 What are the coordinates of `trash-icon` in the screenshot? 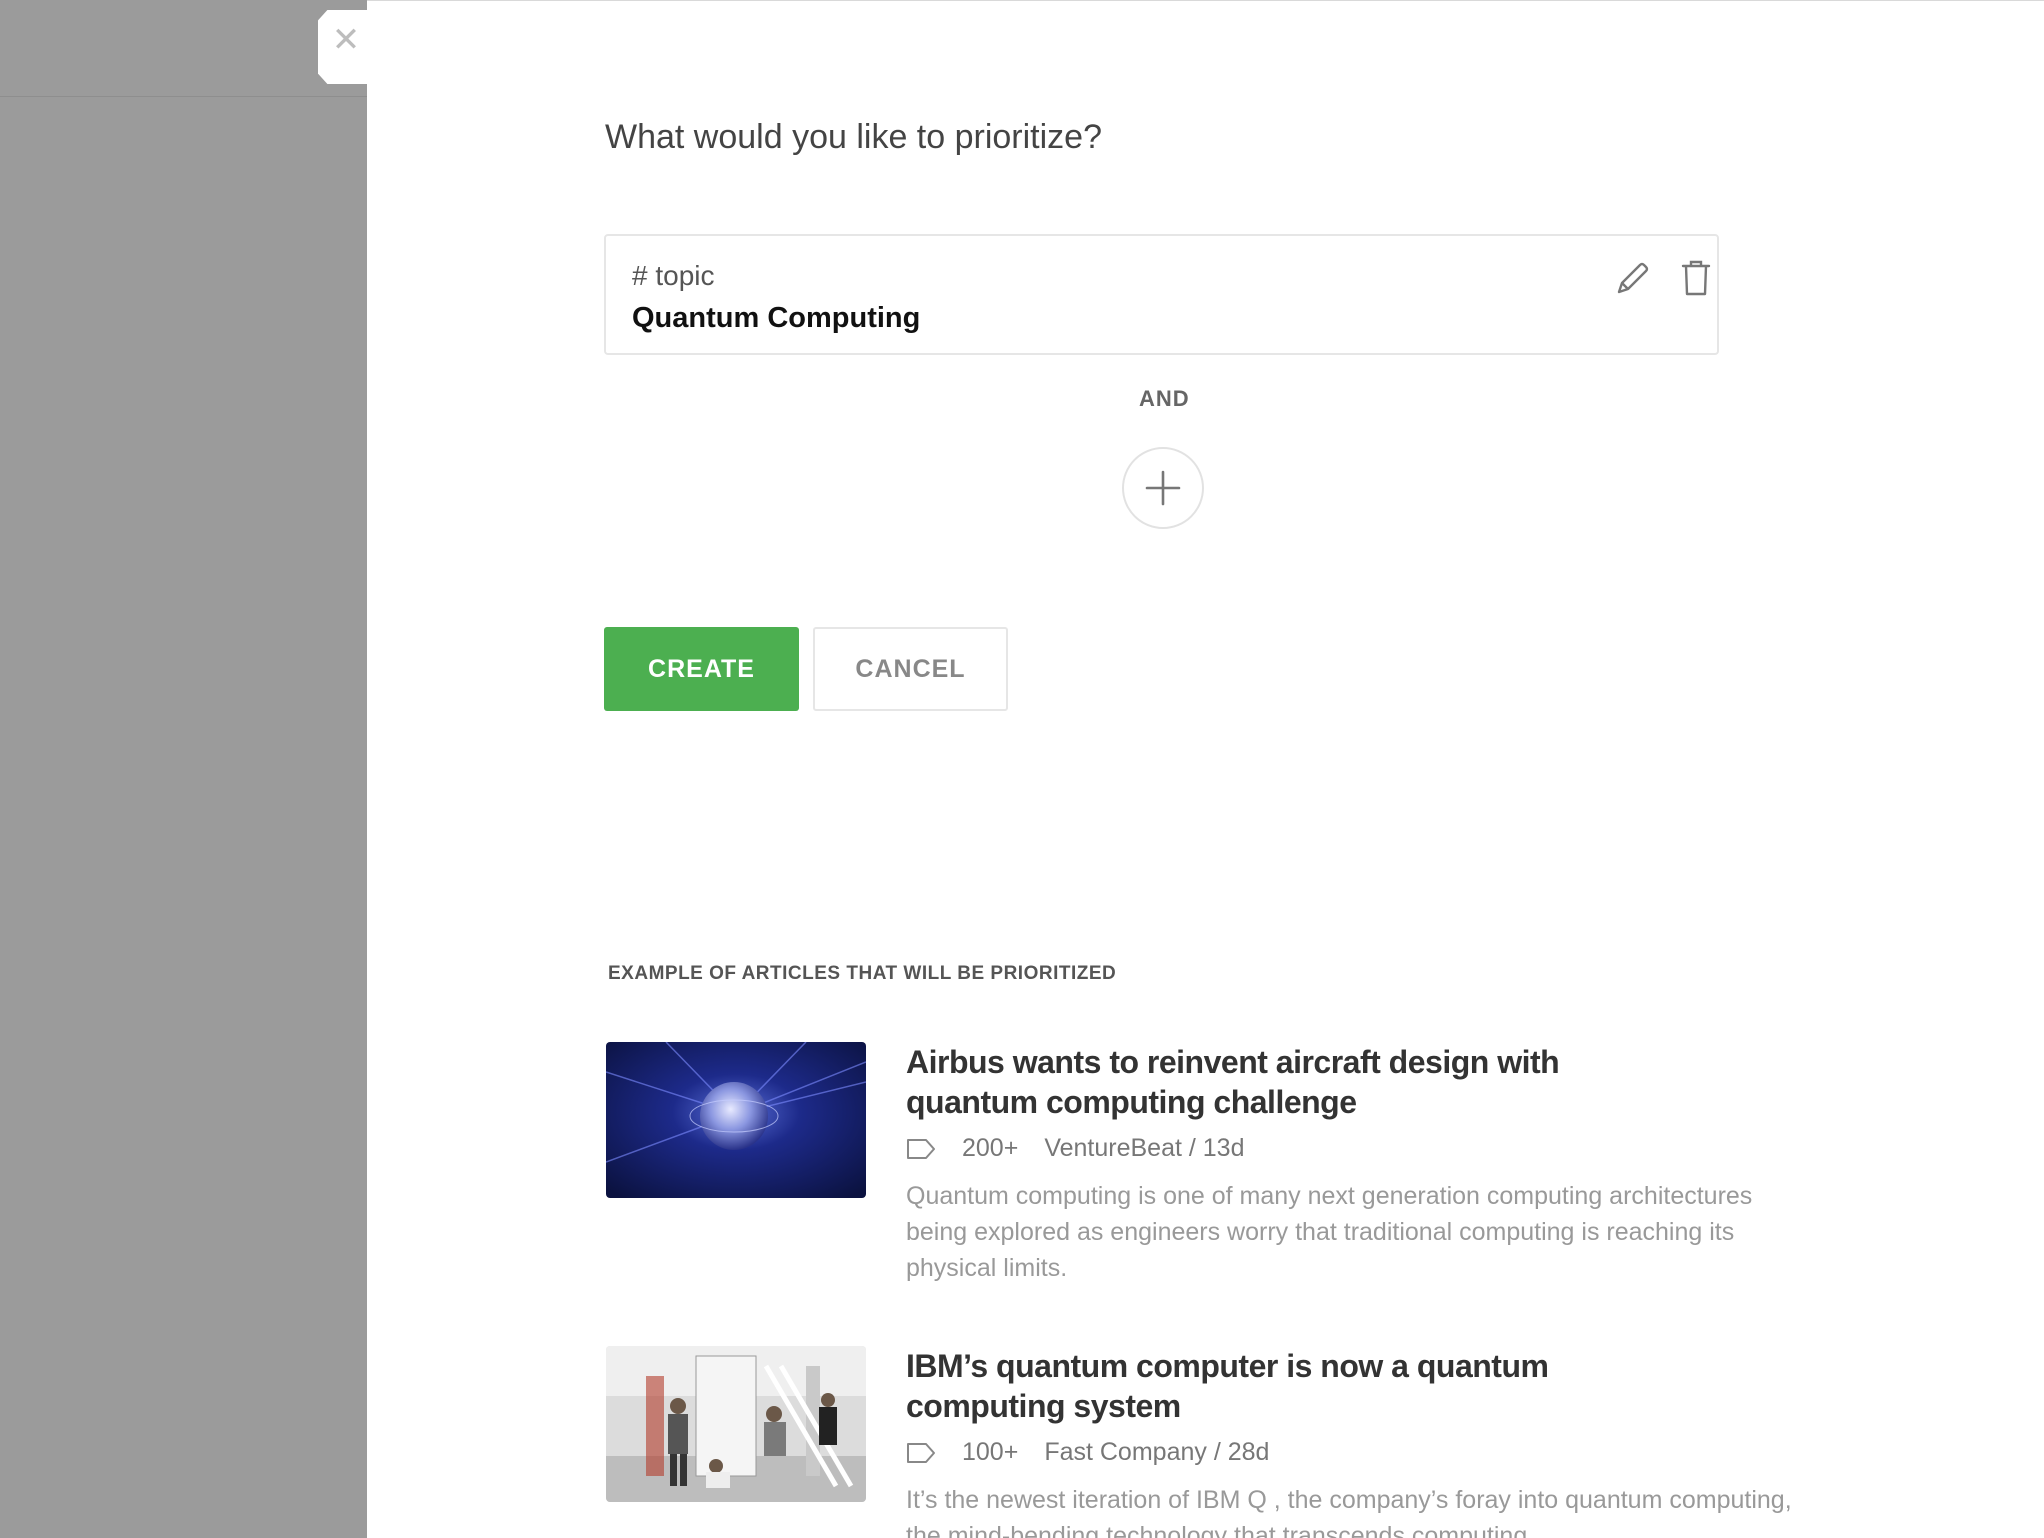 It's located at (1696, 278).